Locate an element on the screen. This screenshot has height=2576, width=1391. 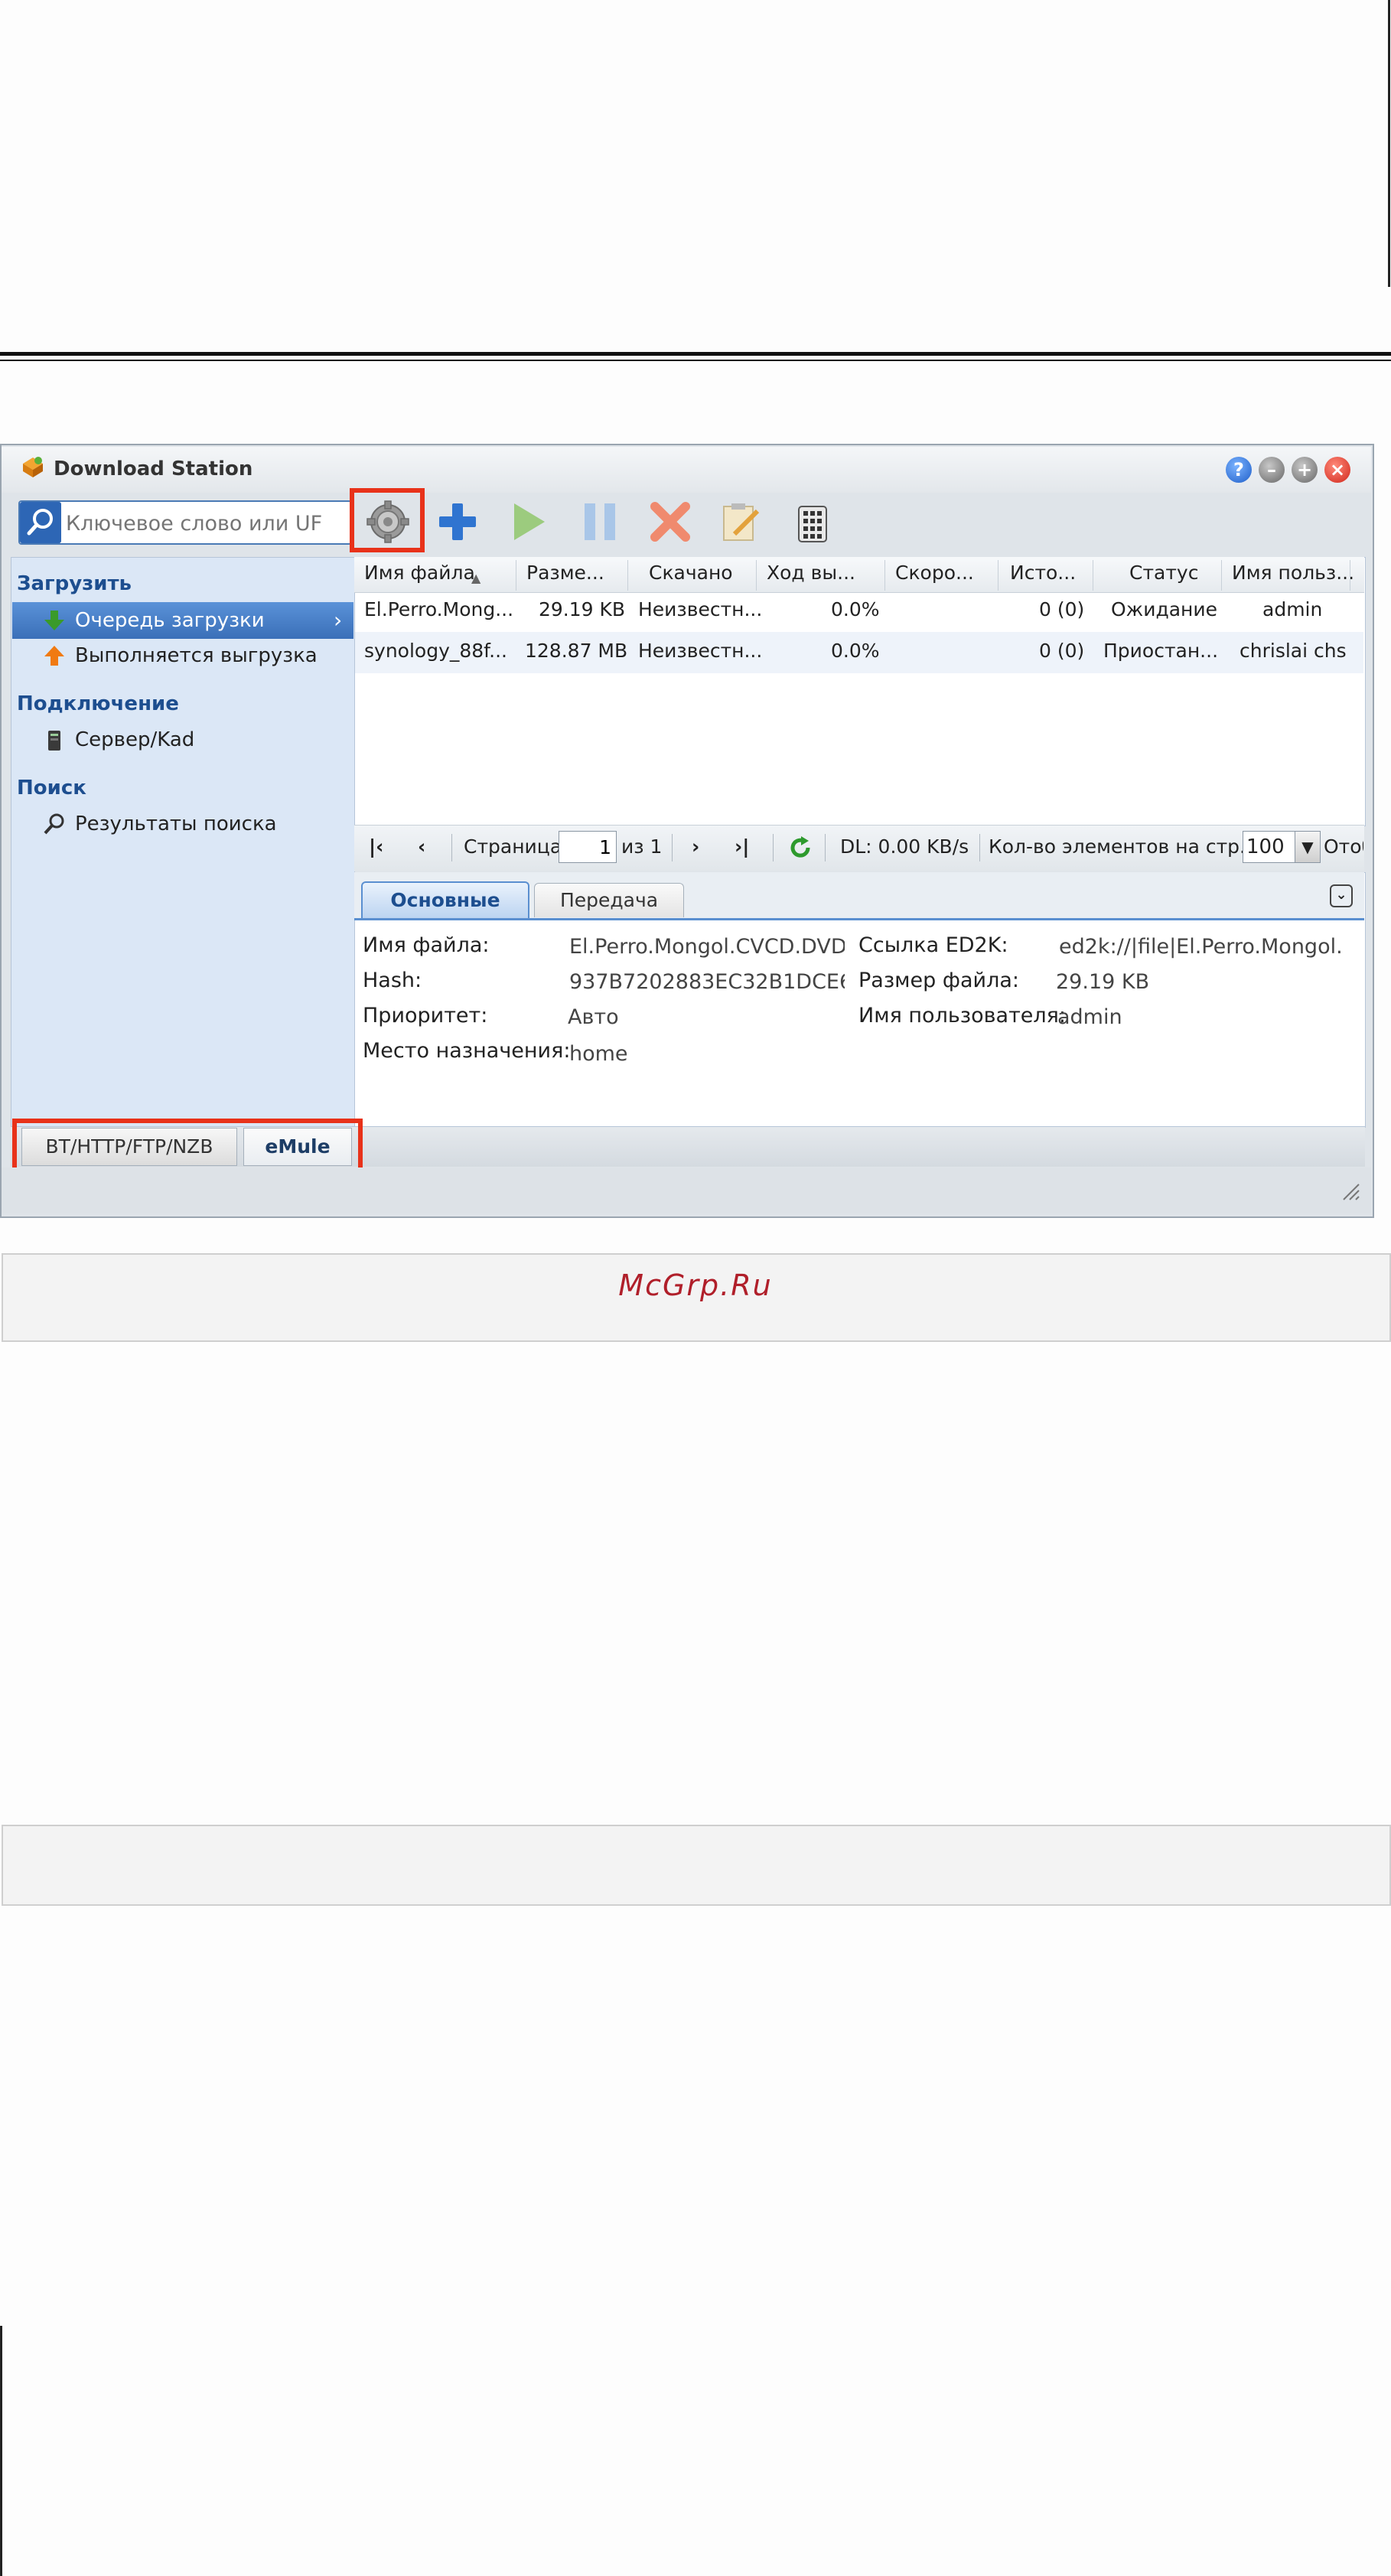
grid-header is located at coordinates (859, 575).